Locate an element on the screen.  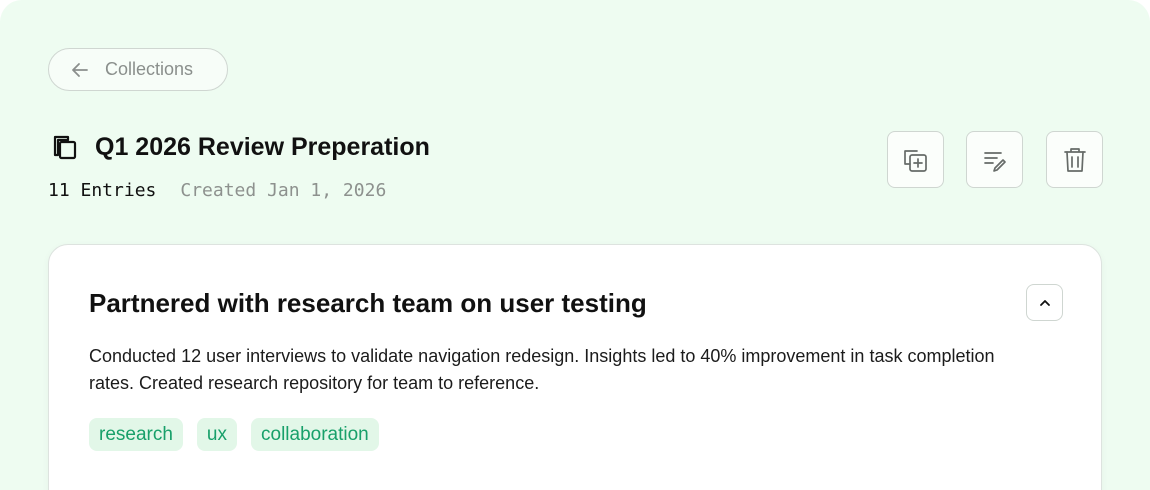
collection-meta: 11 Entries Created Jan 1, 2026 is located at coordinates (217, 191).